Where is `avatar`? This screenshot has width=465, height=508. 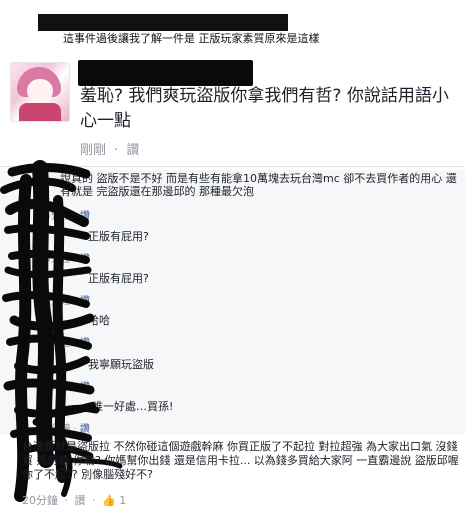
avatar is located at coordinates (40, 92).